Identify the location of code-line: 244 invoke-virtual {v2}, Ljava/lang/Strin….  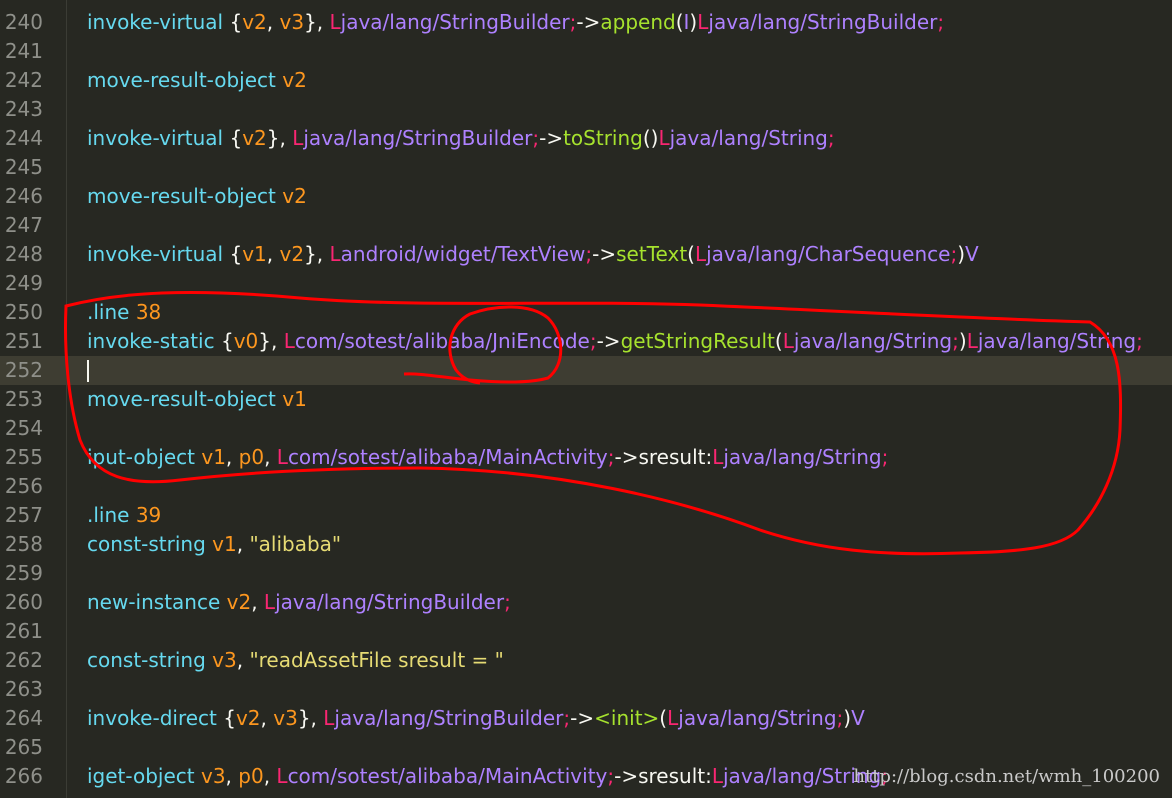
(586, 138).